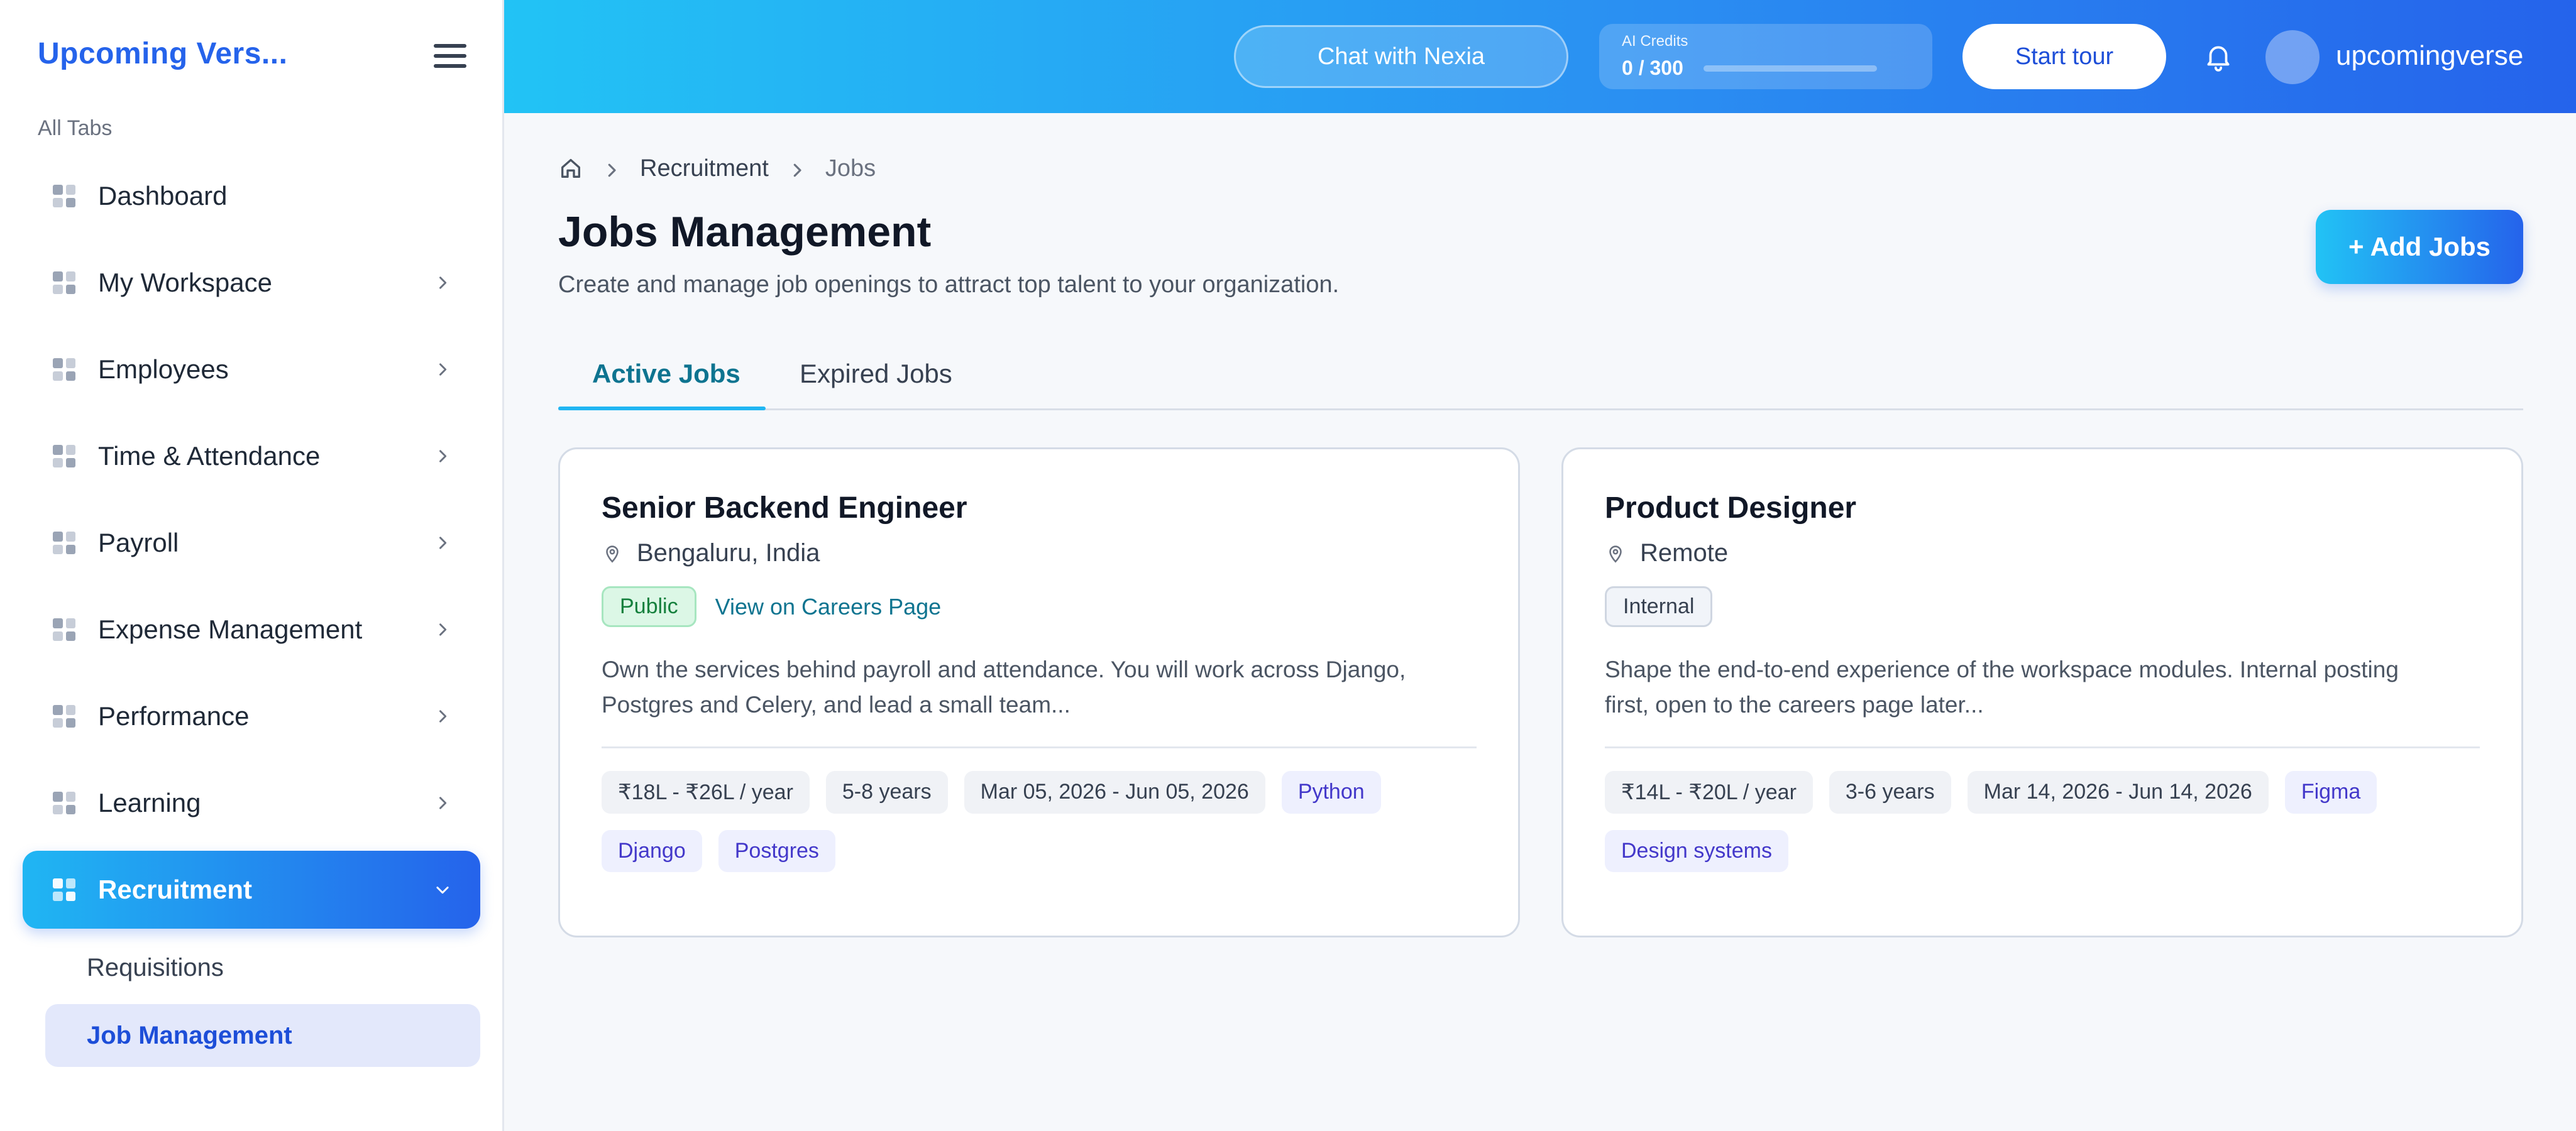 Image resolution: width=2576 pixels, height=1131 pixels. What do you see at coordinates (252, 543) in the screenshot?
I see `sidebar-item-payroll: Payroll` at bounding box center [252, 543].